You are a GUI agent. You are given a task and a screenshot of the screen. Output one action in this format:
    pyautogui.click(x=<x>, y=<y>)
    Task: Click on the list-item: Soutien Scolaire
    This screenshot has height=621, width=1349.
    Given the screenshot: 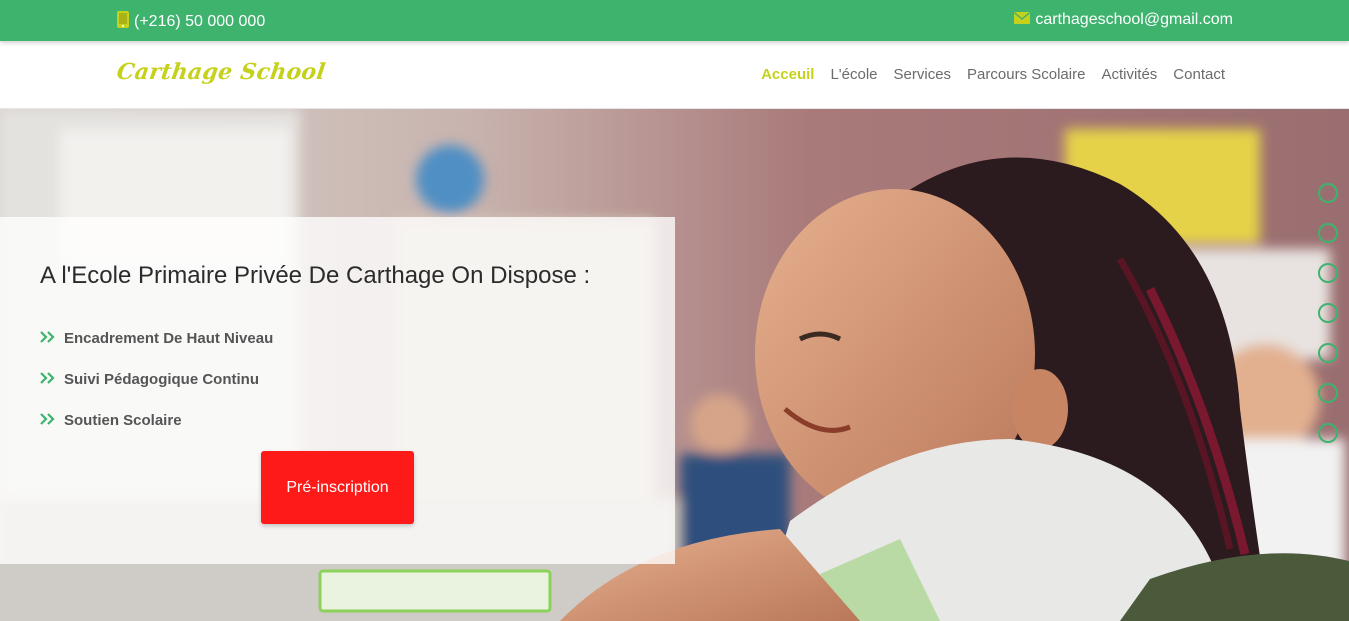 What is the action you would take?
    pyautogui.click(x=156, y=420)
    